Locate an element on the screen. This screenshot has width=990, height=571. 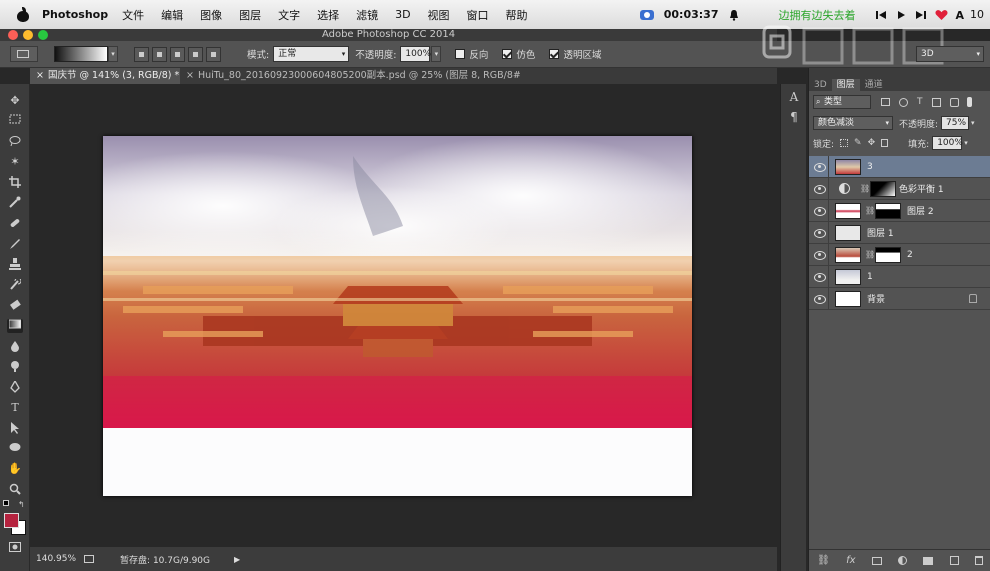
gradient-tool-icon is located at coordinates (15, 326).